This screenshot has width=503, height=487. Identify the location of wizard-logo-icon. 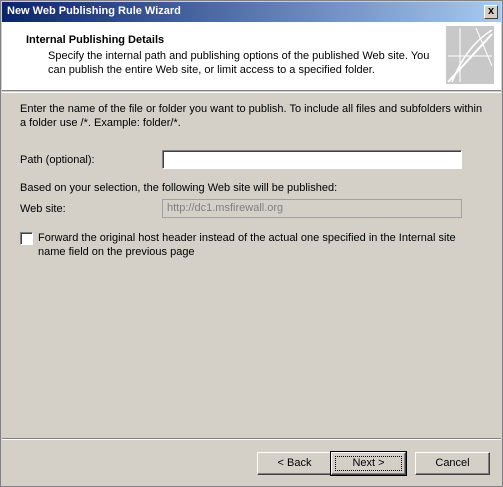
(470, 55).